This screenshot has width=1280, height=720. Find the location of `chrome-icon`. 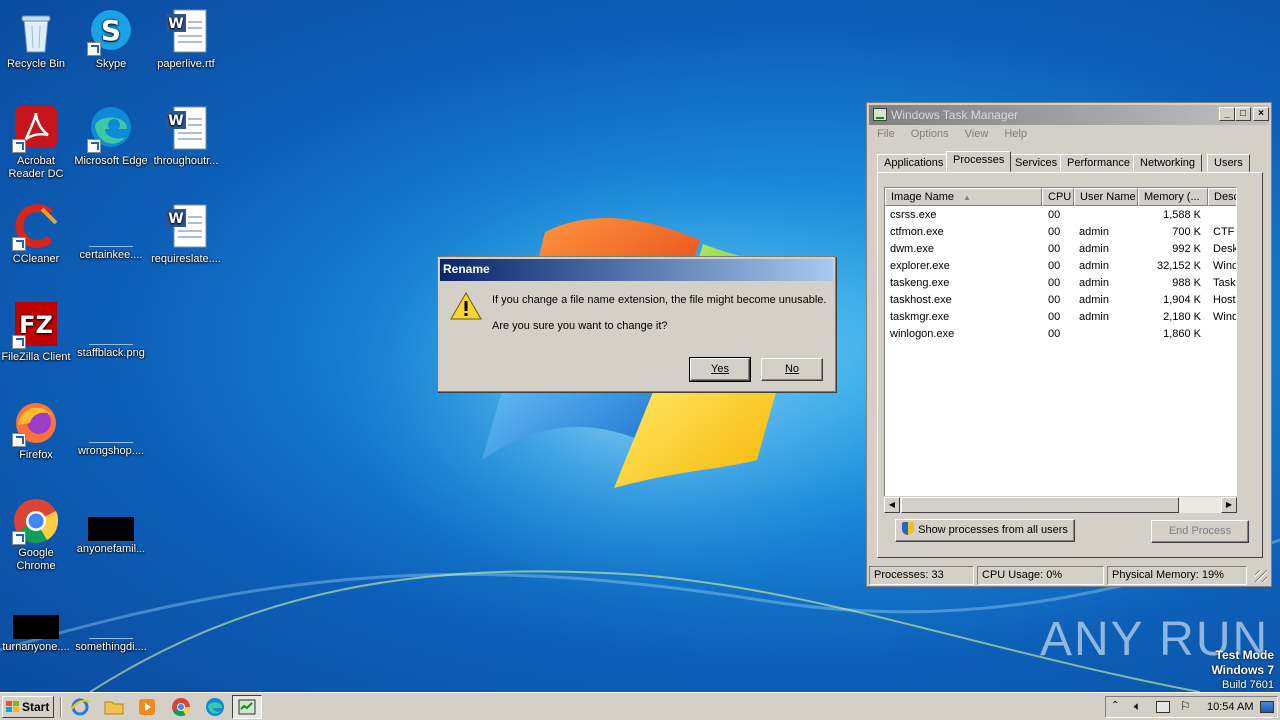

chrome-icon is located at coordinates (181, 707).